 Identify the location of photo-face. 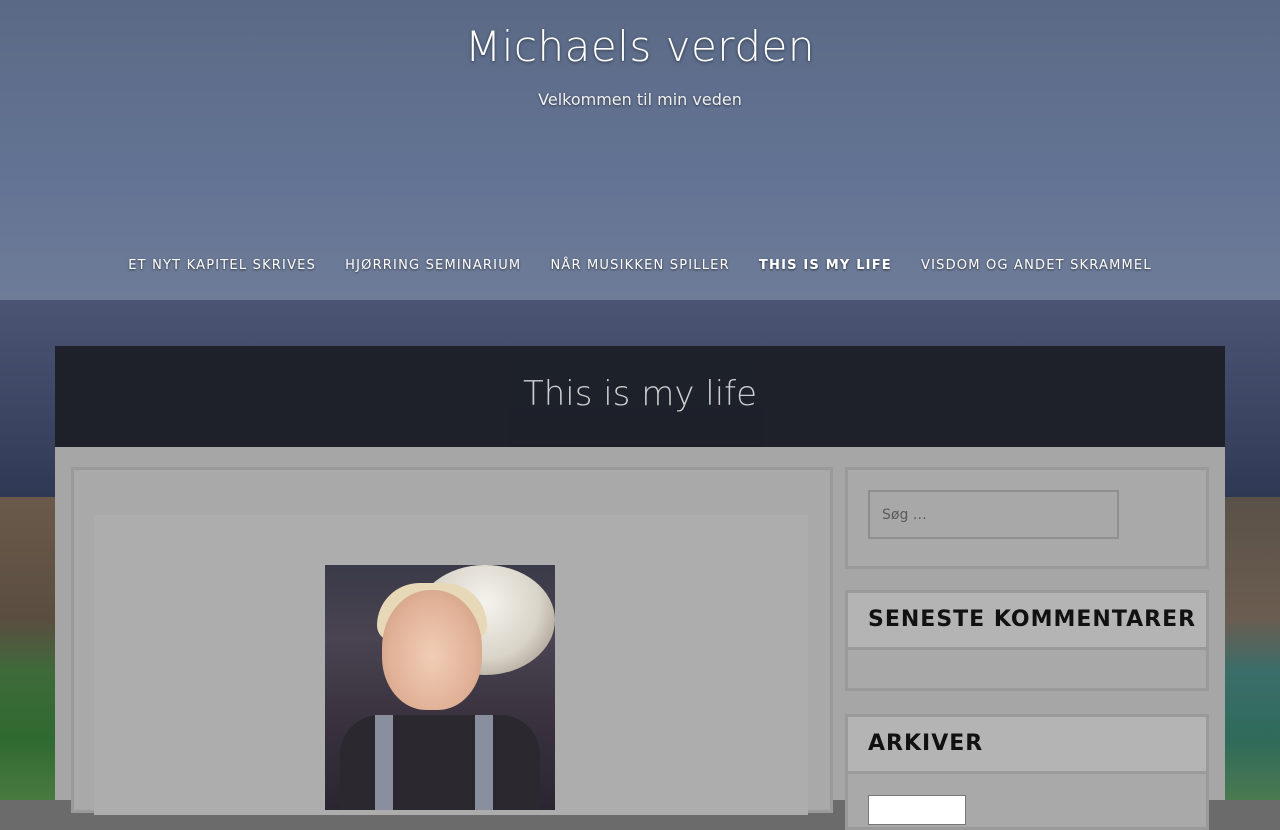
(432, 650).